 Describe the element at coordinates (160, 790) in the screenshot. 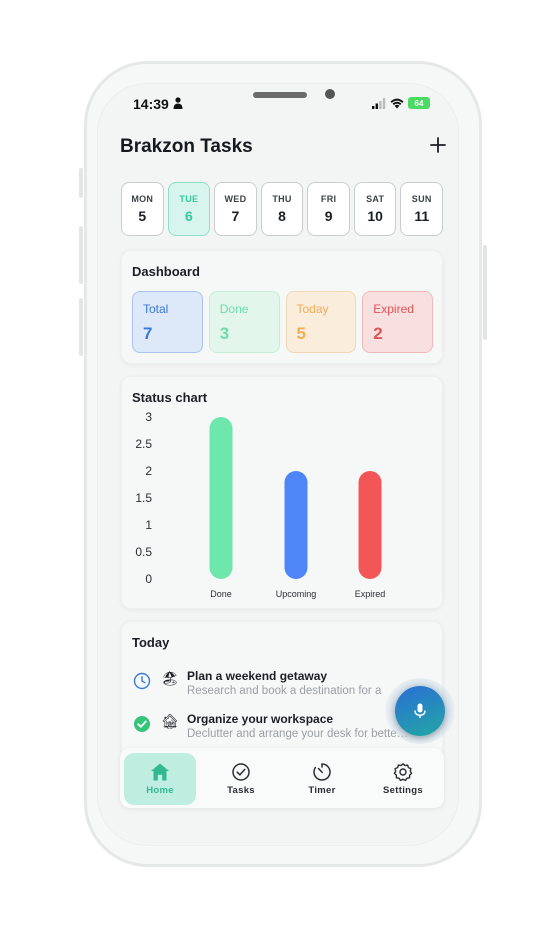

I see `nav-label: Home` at that location.